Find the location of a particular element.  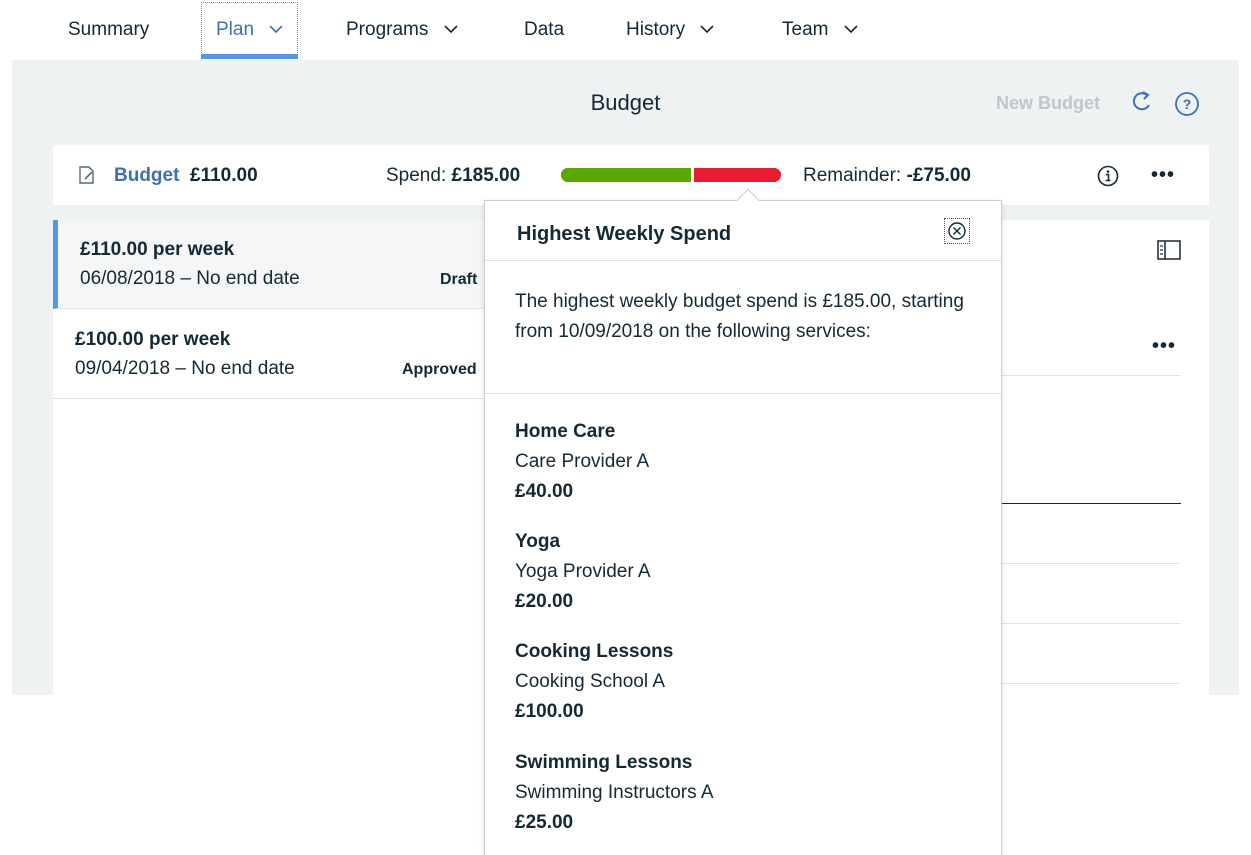

service-amount: £25.00 is located at coordinates (544, 822).